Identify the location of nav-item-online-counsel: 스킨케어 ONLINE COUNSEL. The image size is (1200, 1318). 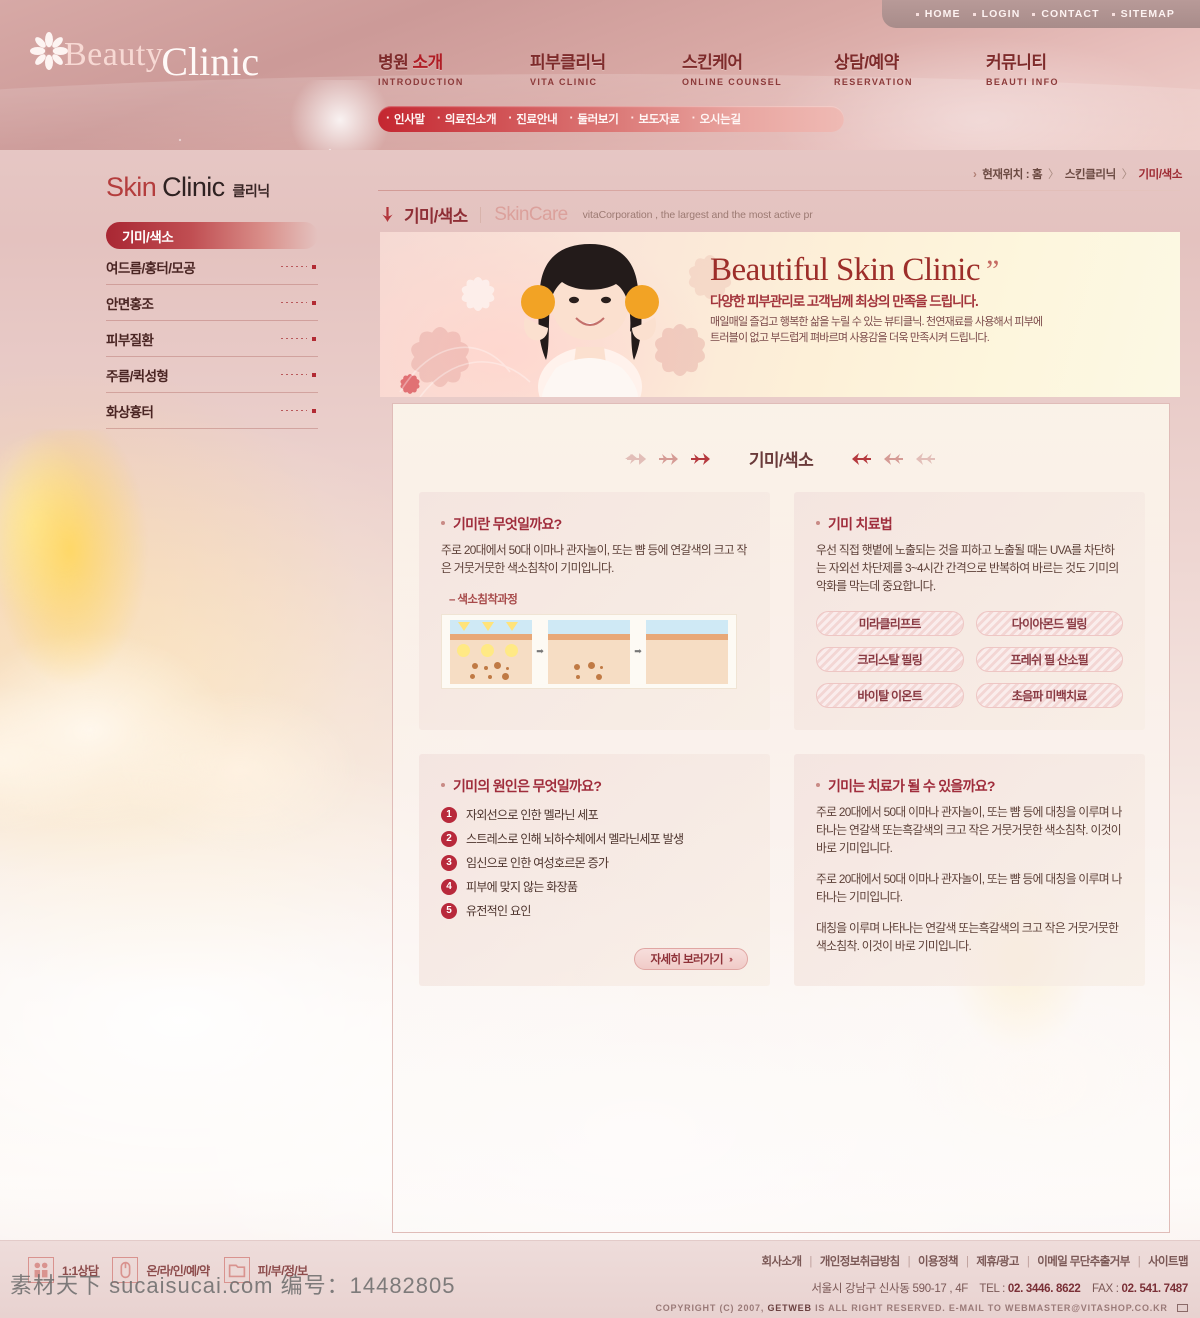
(758, 69).